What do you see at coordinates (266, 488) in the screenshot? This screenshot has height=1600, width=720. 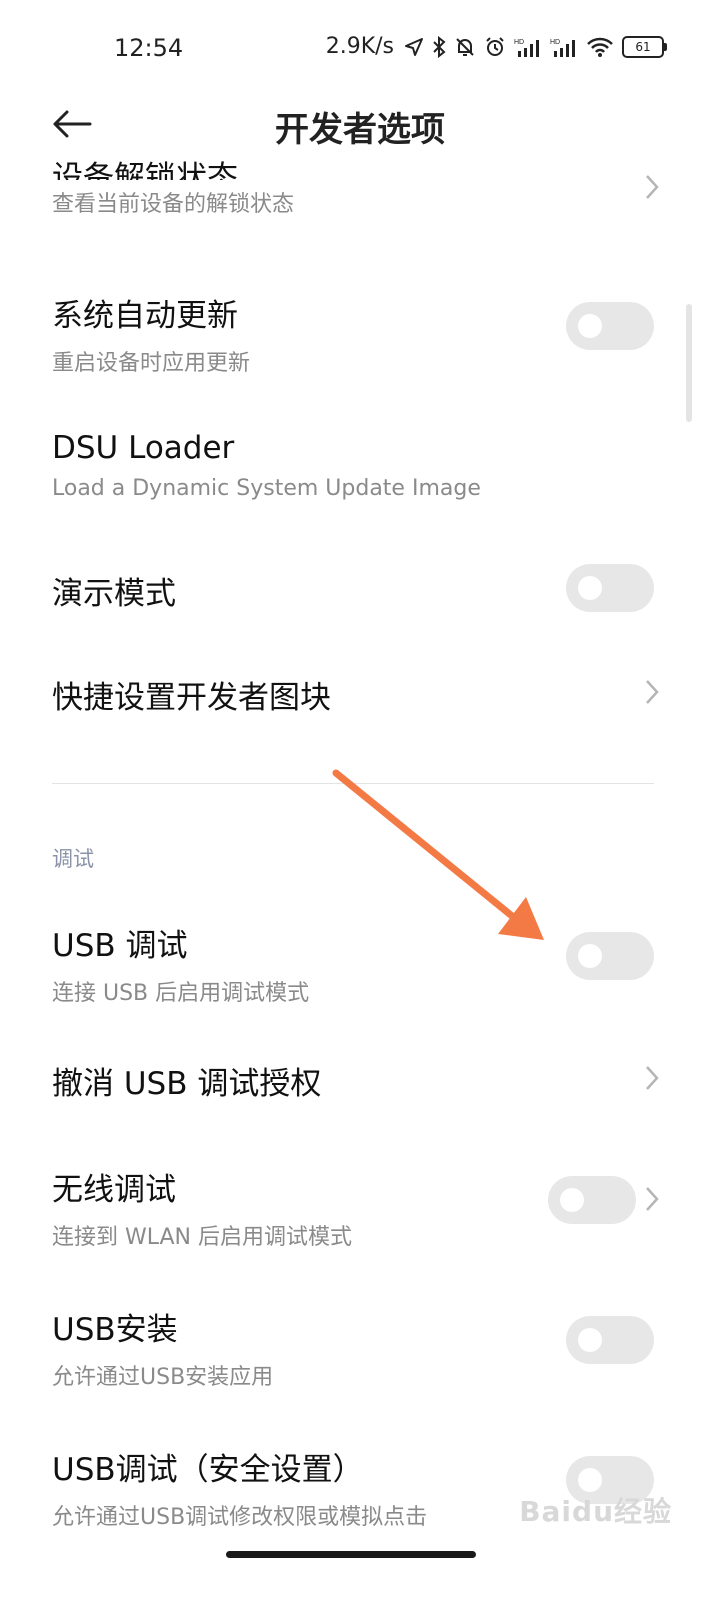 I see `setting-subtitle: Load a Dynamic System Update Image` at bounding box center [266, 488].